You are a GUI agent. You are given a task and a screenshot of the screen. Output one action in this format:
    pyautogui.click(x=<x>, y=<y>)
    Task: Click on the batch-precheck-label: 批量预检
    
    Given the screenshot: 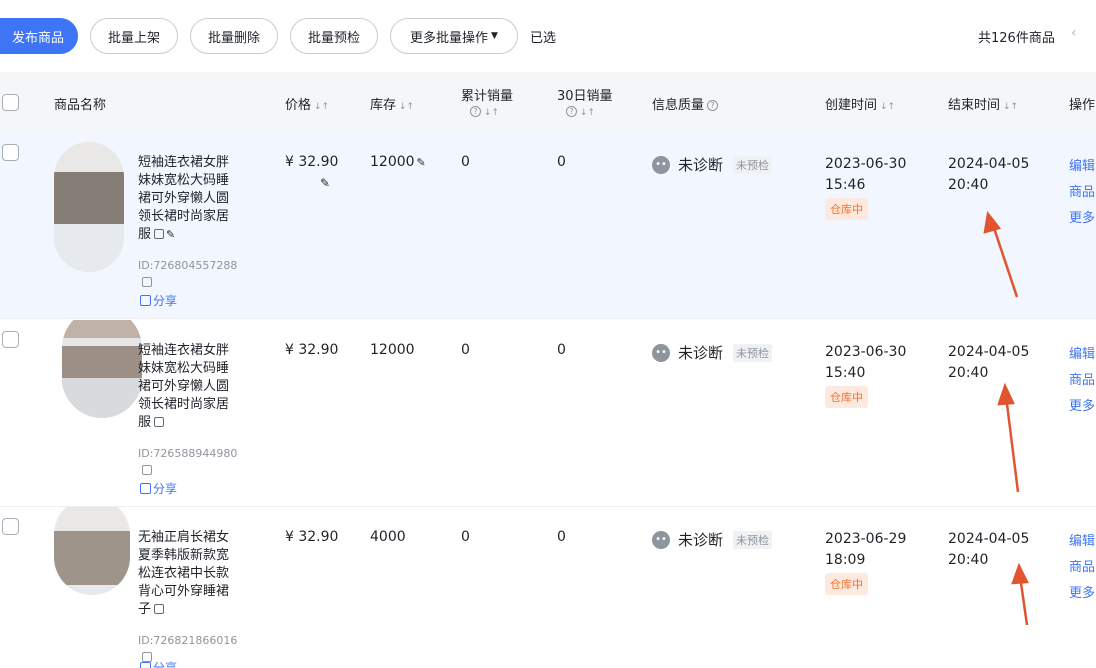 What is the action you would take?
    pyautogui.click(x=333, y=38)
    